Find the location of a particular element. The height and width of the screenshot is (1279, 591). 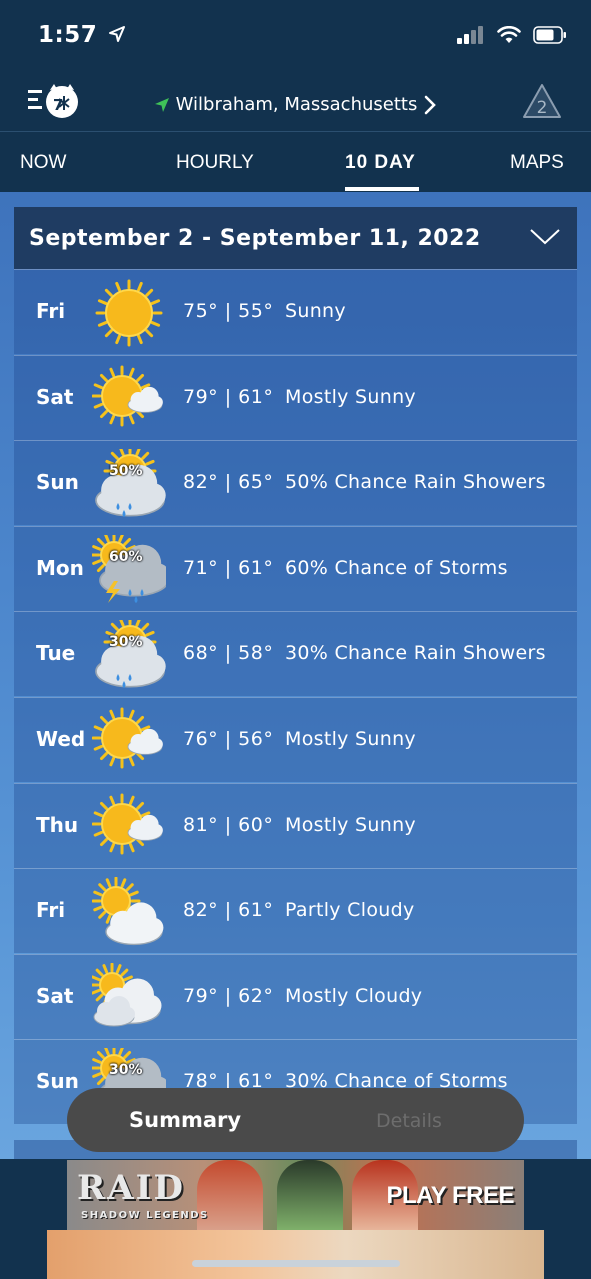

forecast-row-6: Wed 76° | 56° Mostly Sunny is located at coordinates (295, 739).